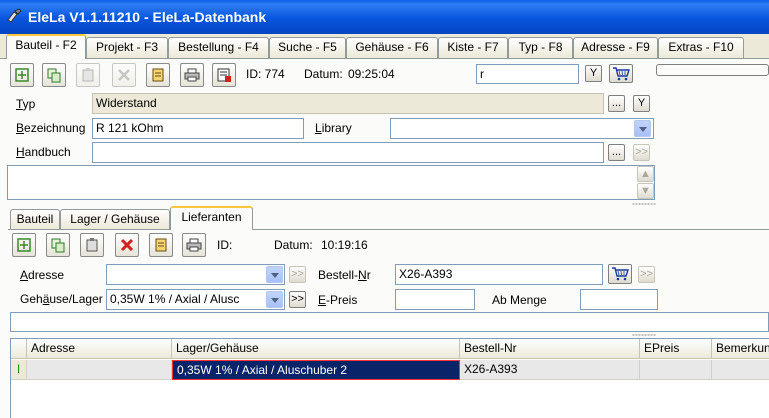  I want to click on e-preis-field, so click(435, 299).